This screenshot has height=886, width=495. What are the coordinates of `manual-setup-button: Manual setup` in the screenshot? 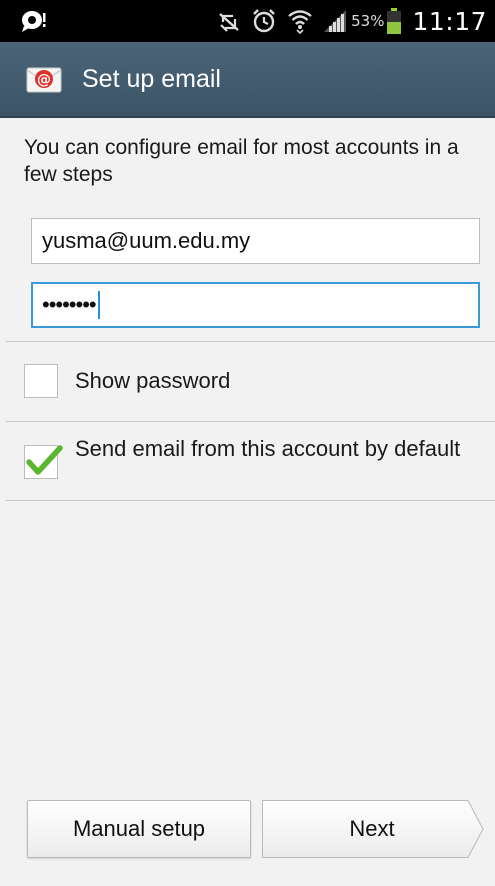 It's located at (139, 829).